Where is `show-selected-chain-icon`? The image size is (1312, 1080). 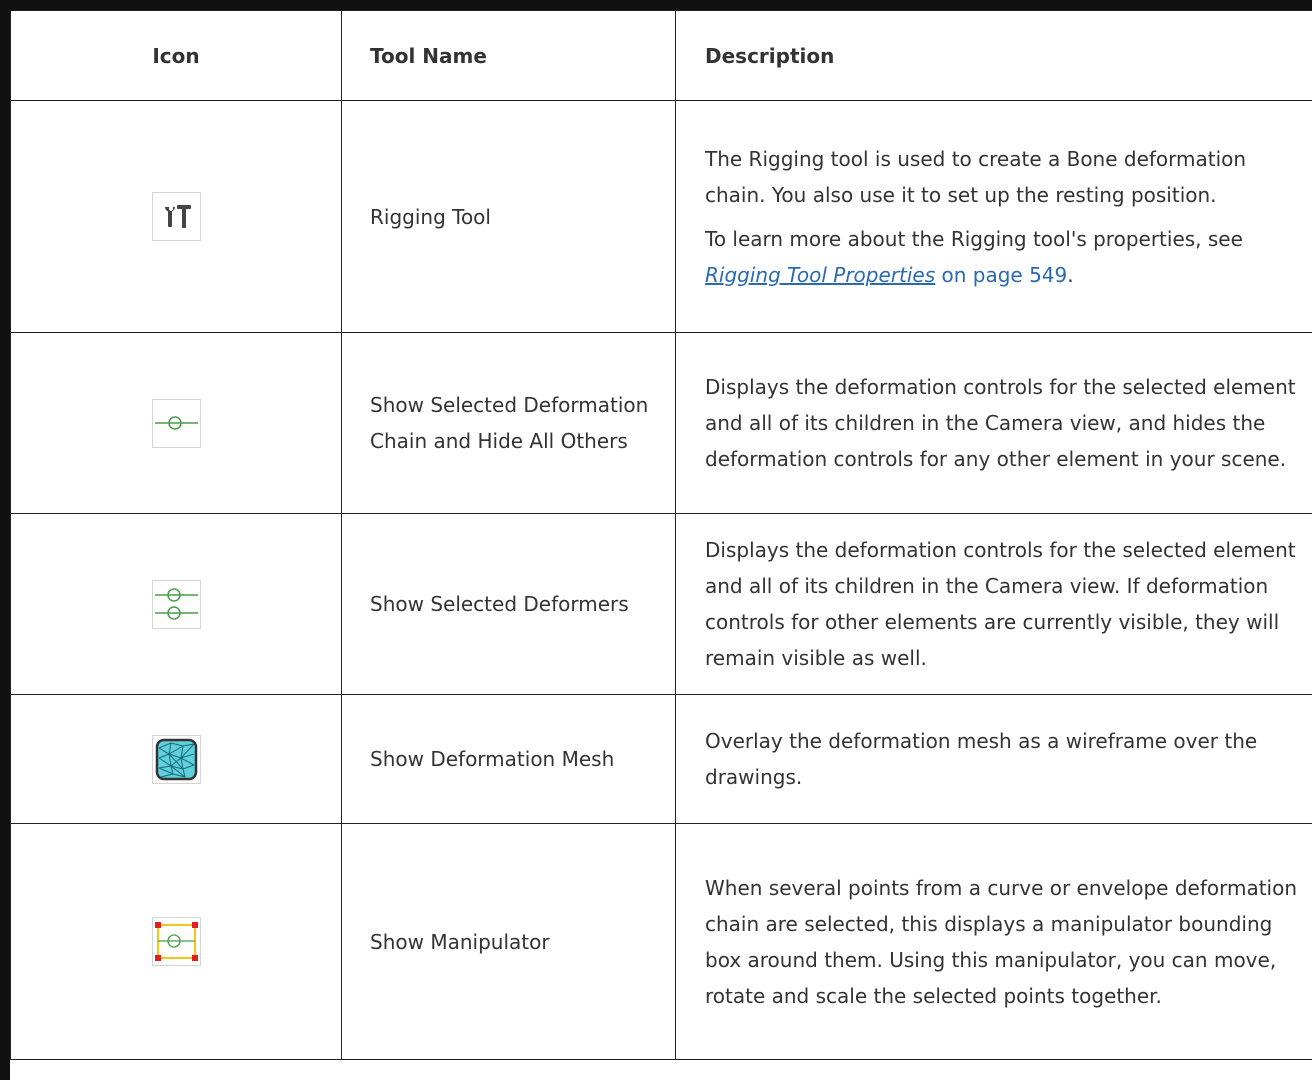 show-selected-chain-icon is located at coordinates (176, 423).